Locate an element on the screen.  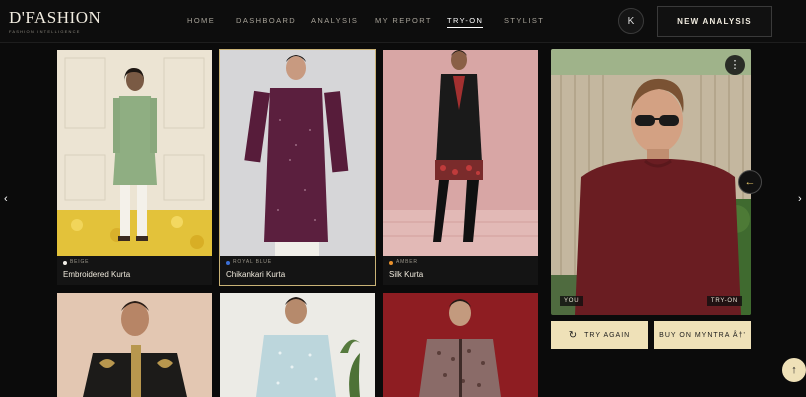
nav-my-report: MY REPORT is located at coordinates (403, 21).